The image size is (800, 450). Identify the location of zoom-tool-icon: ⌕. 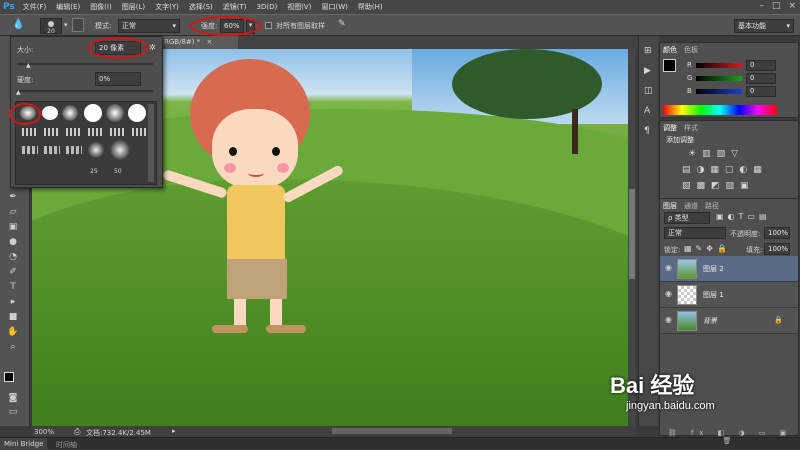
(13, 347).